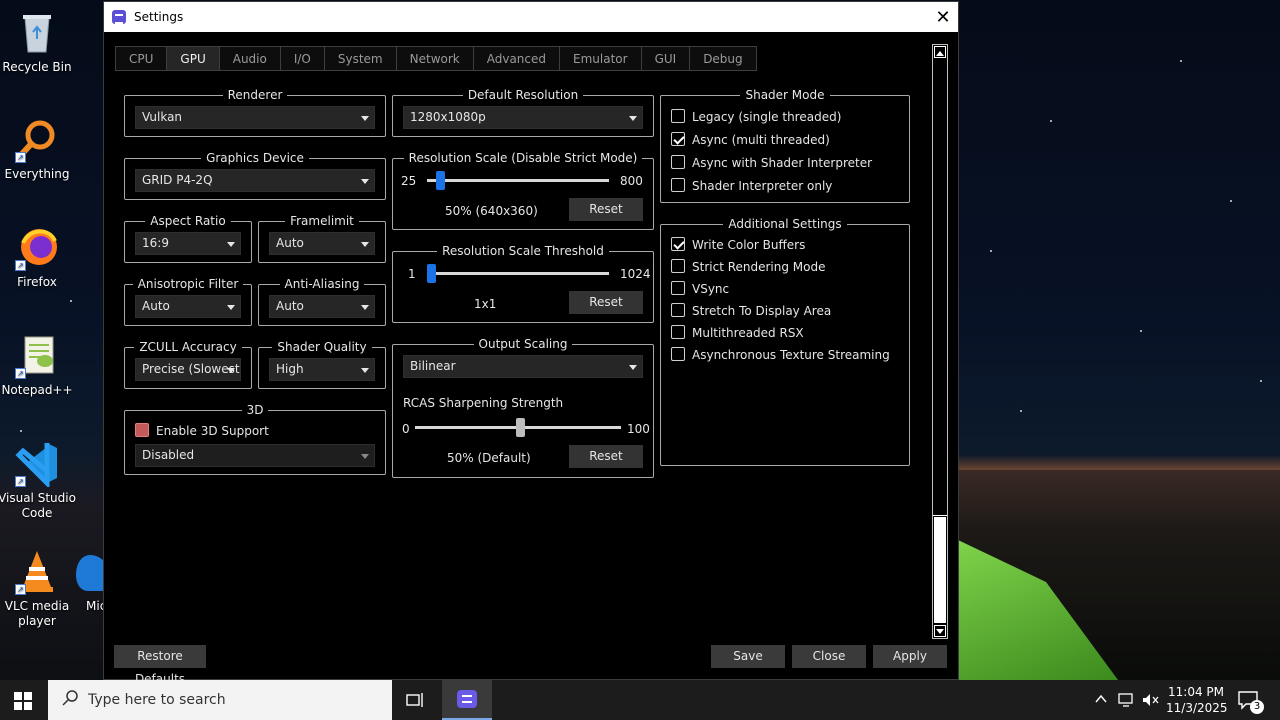 This screenshot has height=720, width=1280. I want to click on scrollbar-track, so click(940, 288).